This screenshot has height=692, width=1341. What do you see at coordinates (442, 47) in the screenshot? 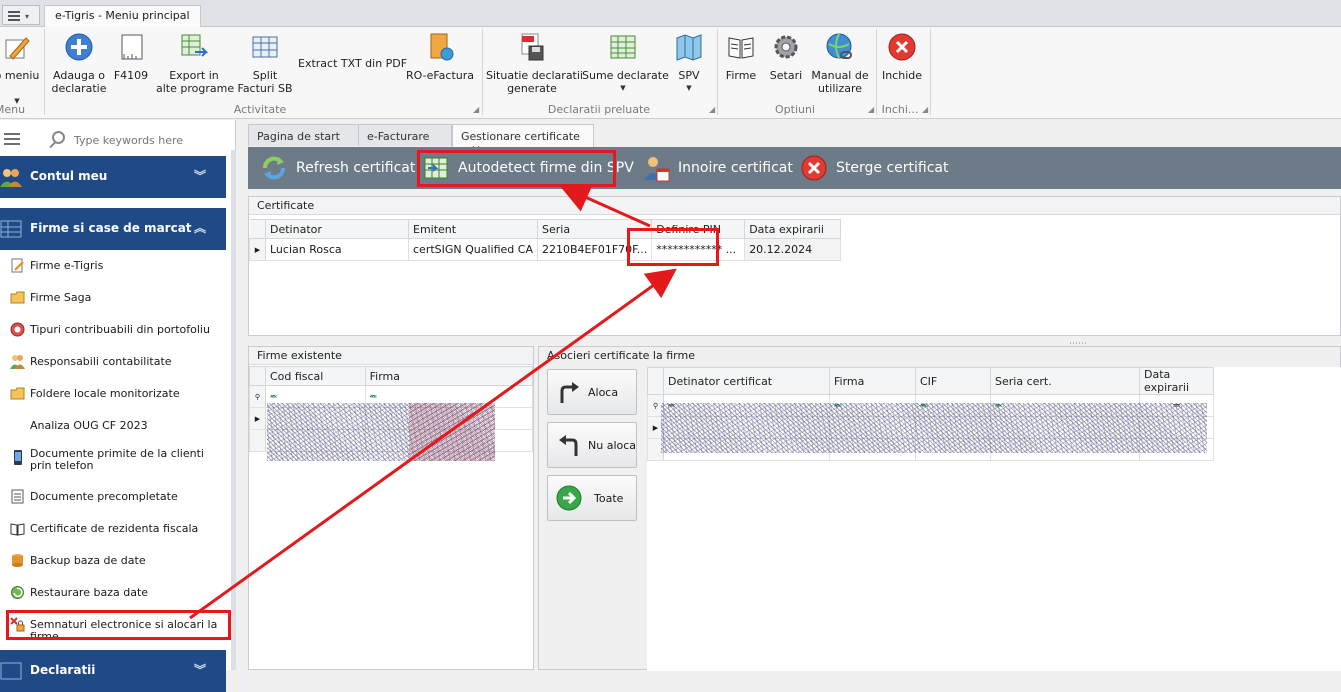
I see `book-globe-icon` at bounding box center [442, 47].